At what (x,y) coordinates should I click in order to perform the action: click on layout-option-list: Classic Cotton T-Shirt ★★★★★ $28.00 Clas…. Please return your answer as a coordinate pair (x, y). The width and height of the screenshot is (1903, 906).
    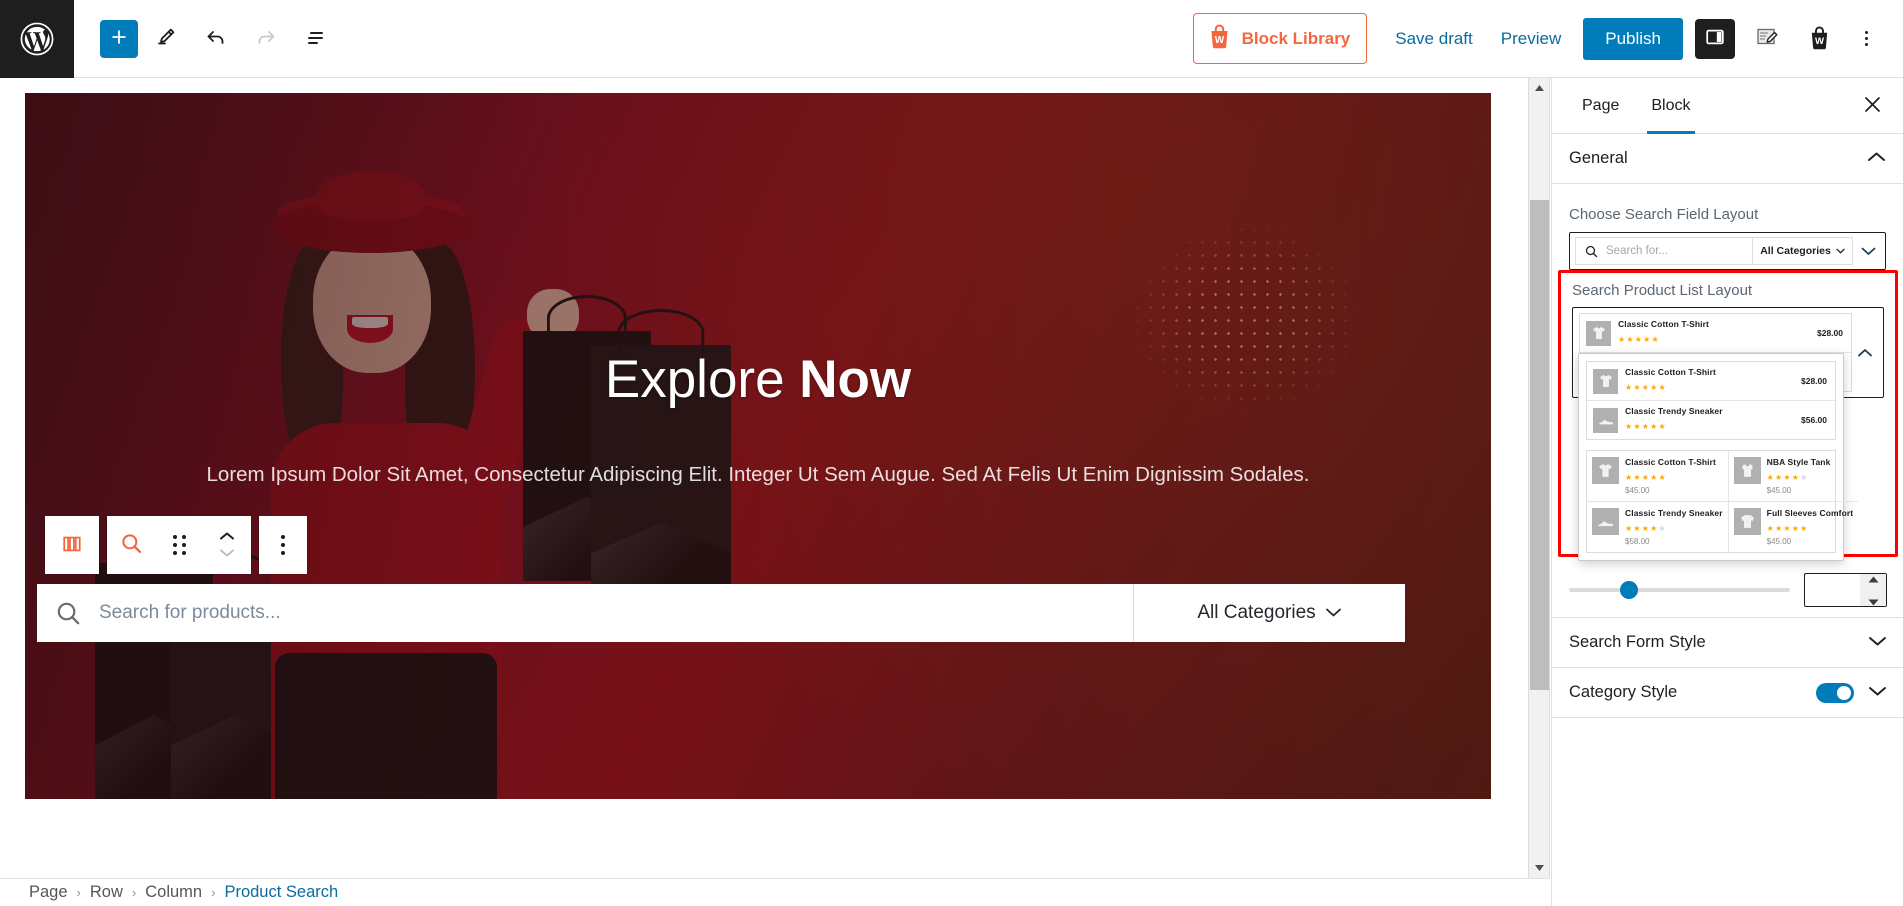
    Looking at the image, I should click on (1711, 400).